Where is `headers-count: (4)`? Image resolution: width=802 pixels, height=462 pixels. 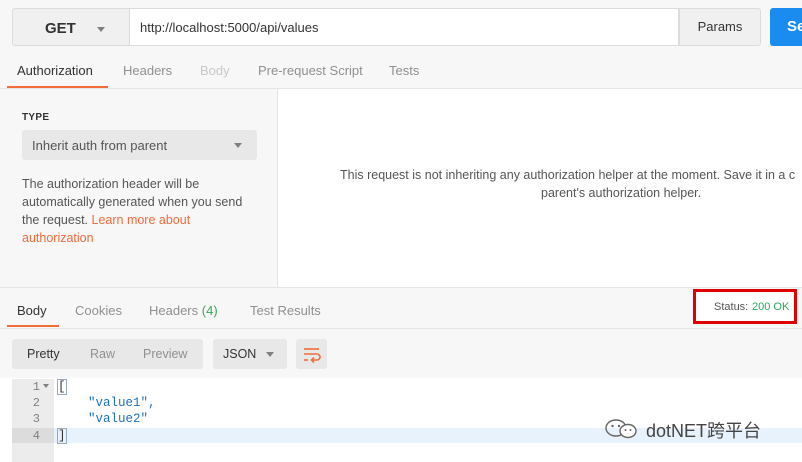 headers-count: (4) is located at coordinates (209, 310).